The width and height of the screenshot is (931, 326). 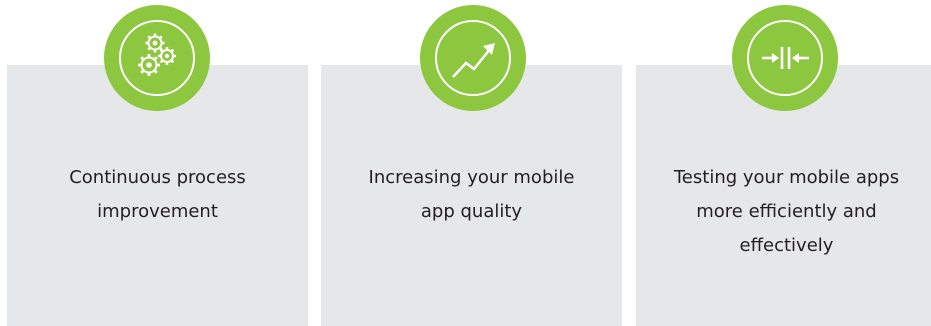 What do you see at coordinates (471, 195) in the screenshot?
I see `feature-caption: Increasing your mobile app quality` at bounding box center [471, 195].